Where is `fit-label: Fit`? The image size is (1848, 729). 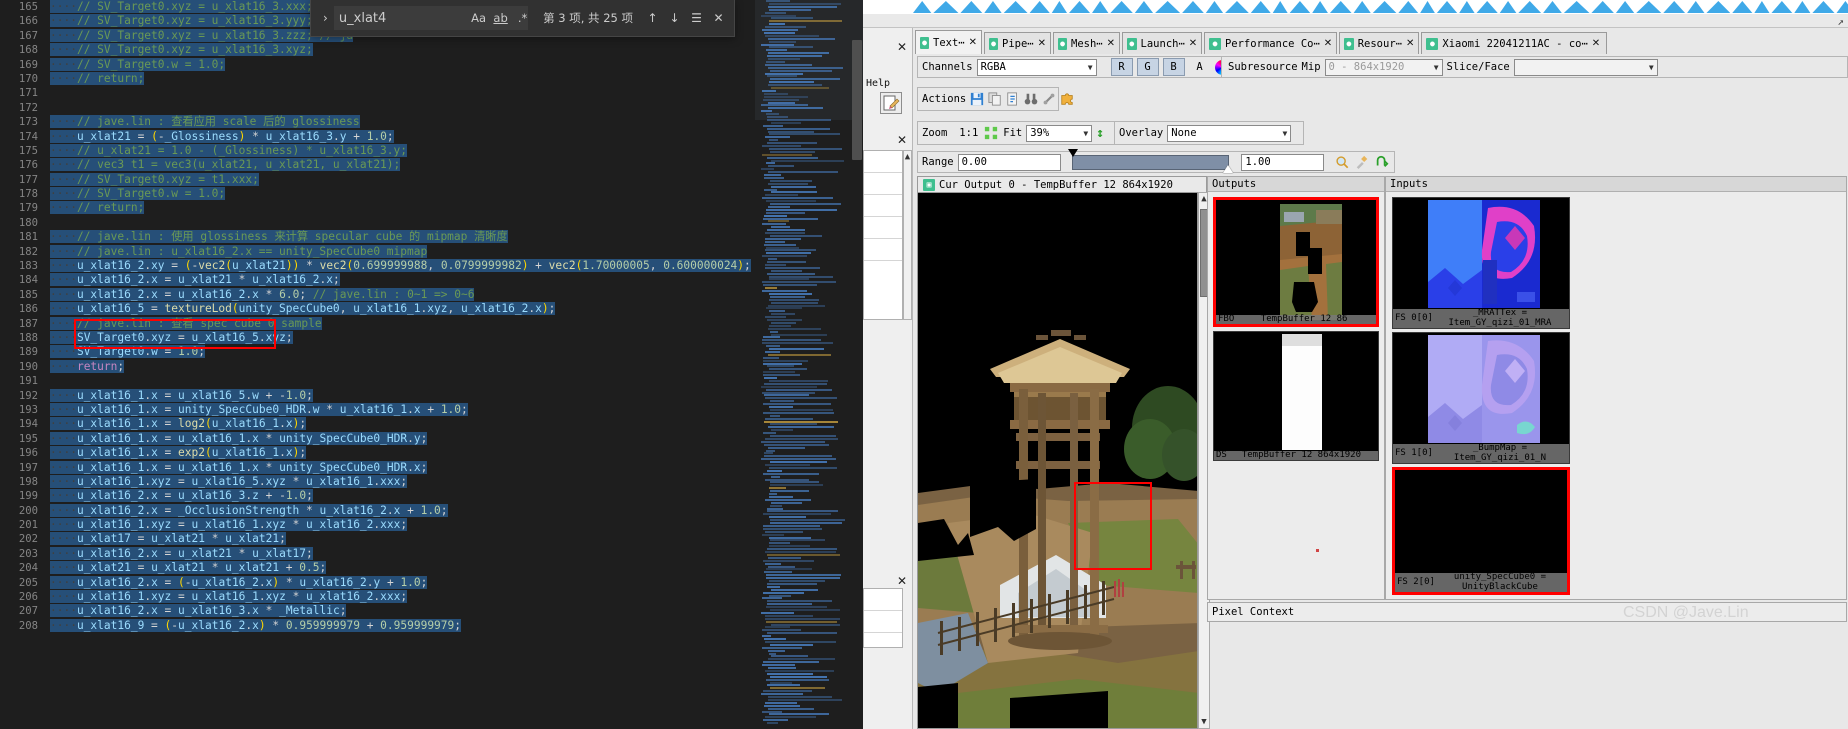 fit-label: Fit is located at coordinates (1012, 133).